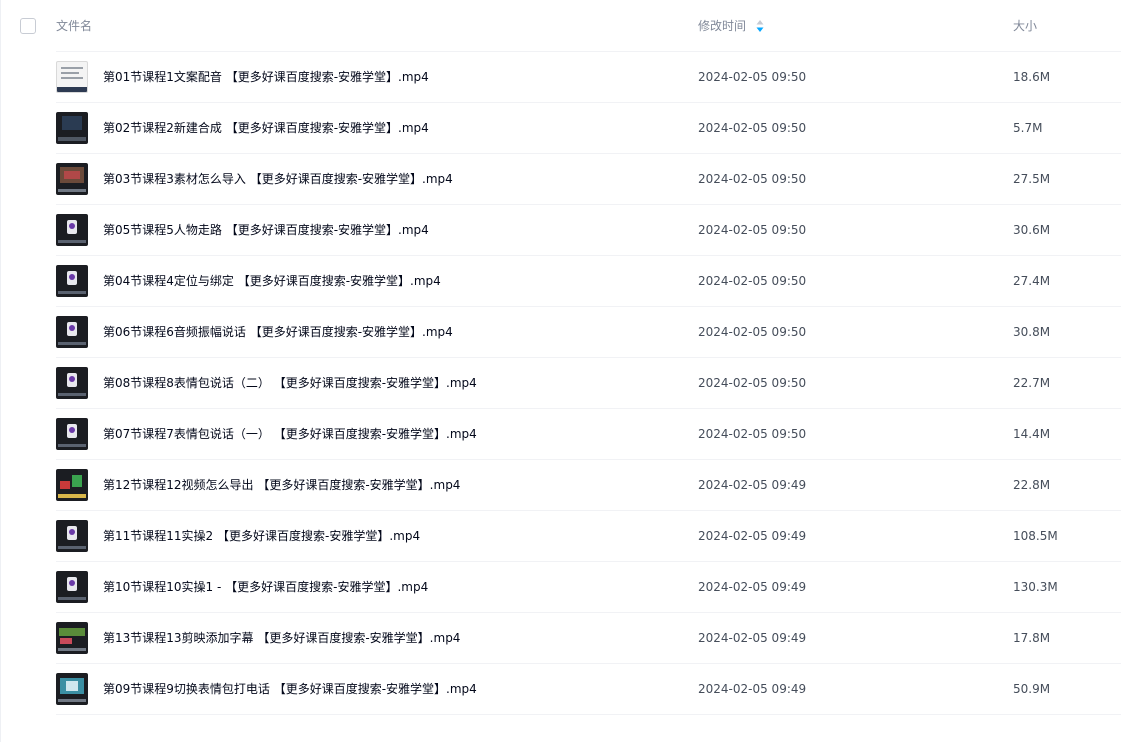 This screenshot has width=1121, height=742. What do you see at coordinates (278, 332) in the screenshot?
I see `file-name: 第06节课程6音频振幅说话 【更多好课百度搜索-安雅学堂】.mp4` at bounding box center [278, 332].